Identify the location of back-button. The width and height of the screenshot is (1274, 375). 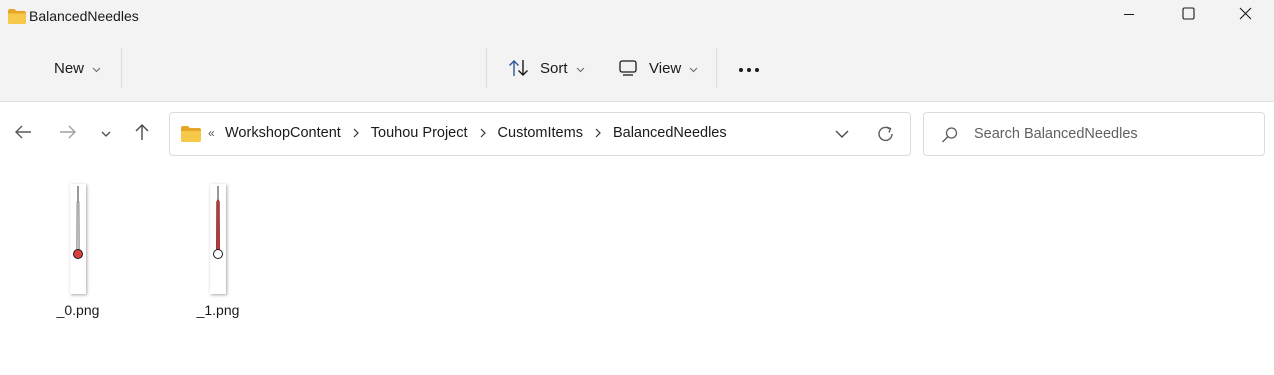
(23, 134).